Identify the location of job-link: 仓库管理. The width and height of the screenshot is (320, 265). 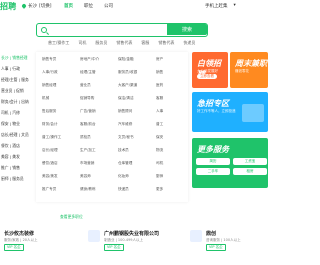
(131, 163).